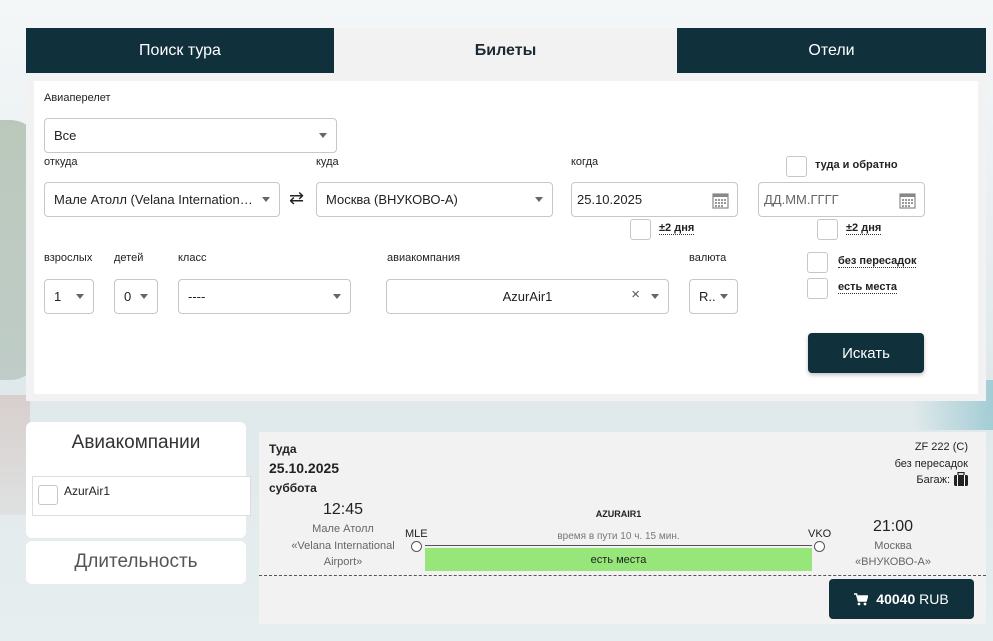 The image size is (993, 641). I want to click on price-value: 40040, so click(896, 599).